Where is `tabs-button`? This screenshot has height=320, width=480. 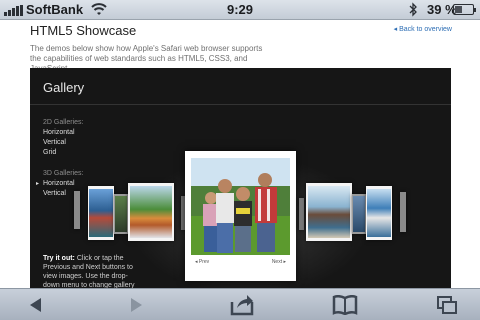 tabs-button is located at coordinates (447, 305).